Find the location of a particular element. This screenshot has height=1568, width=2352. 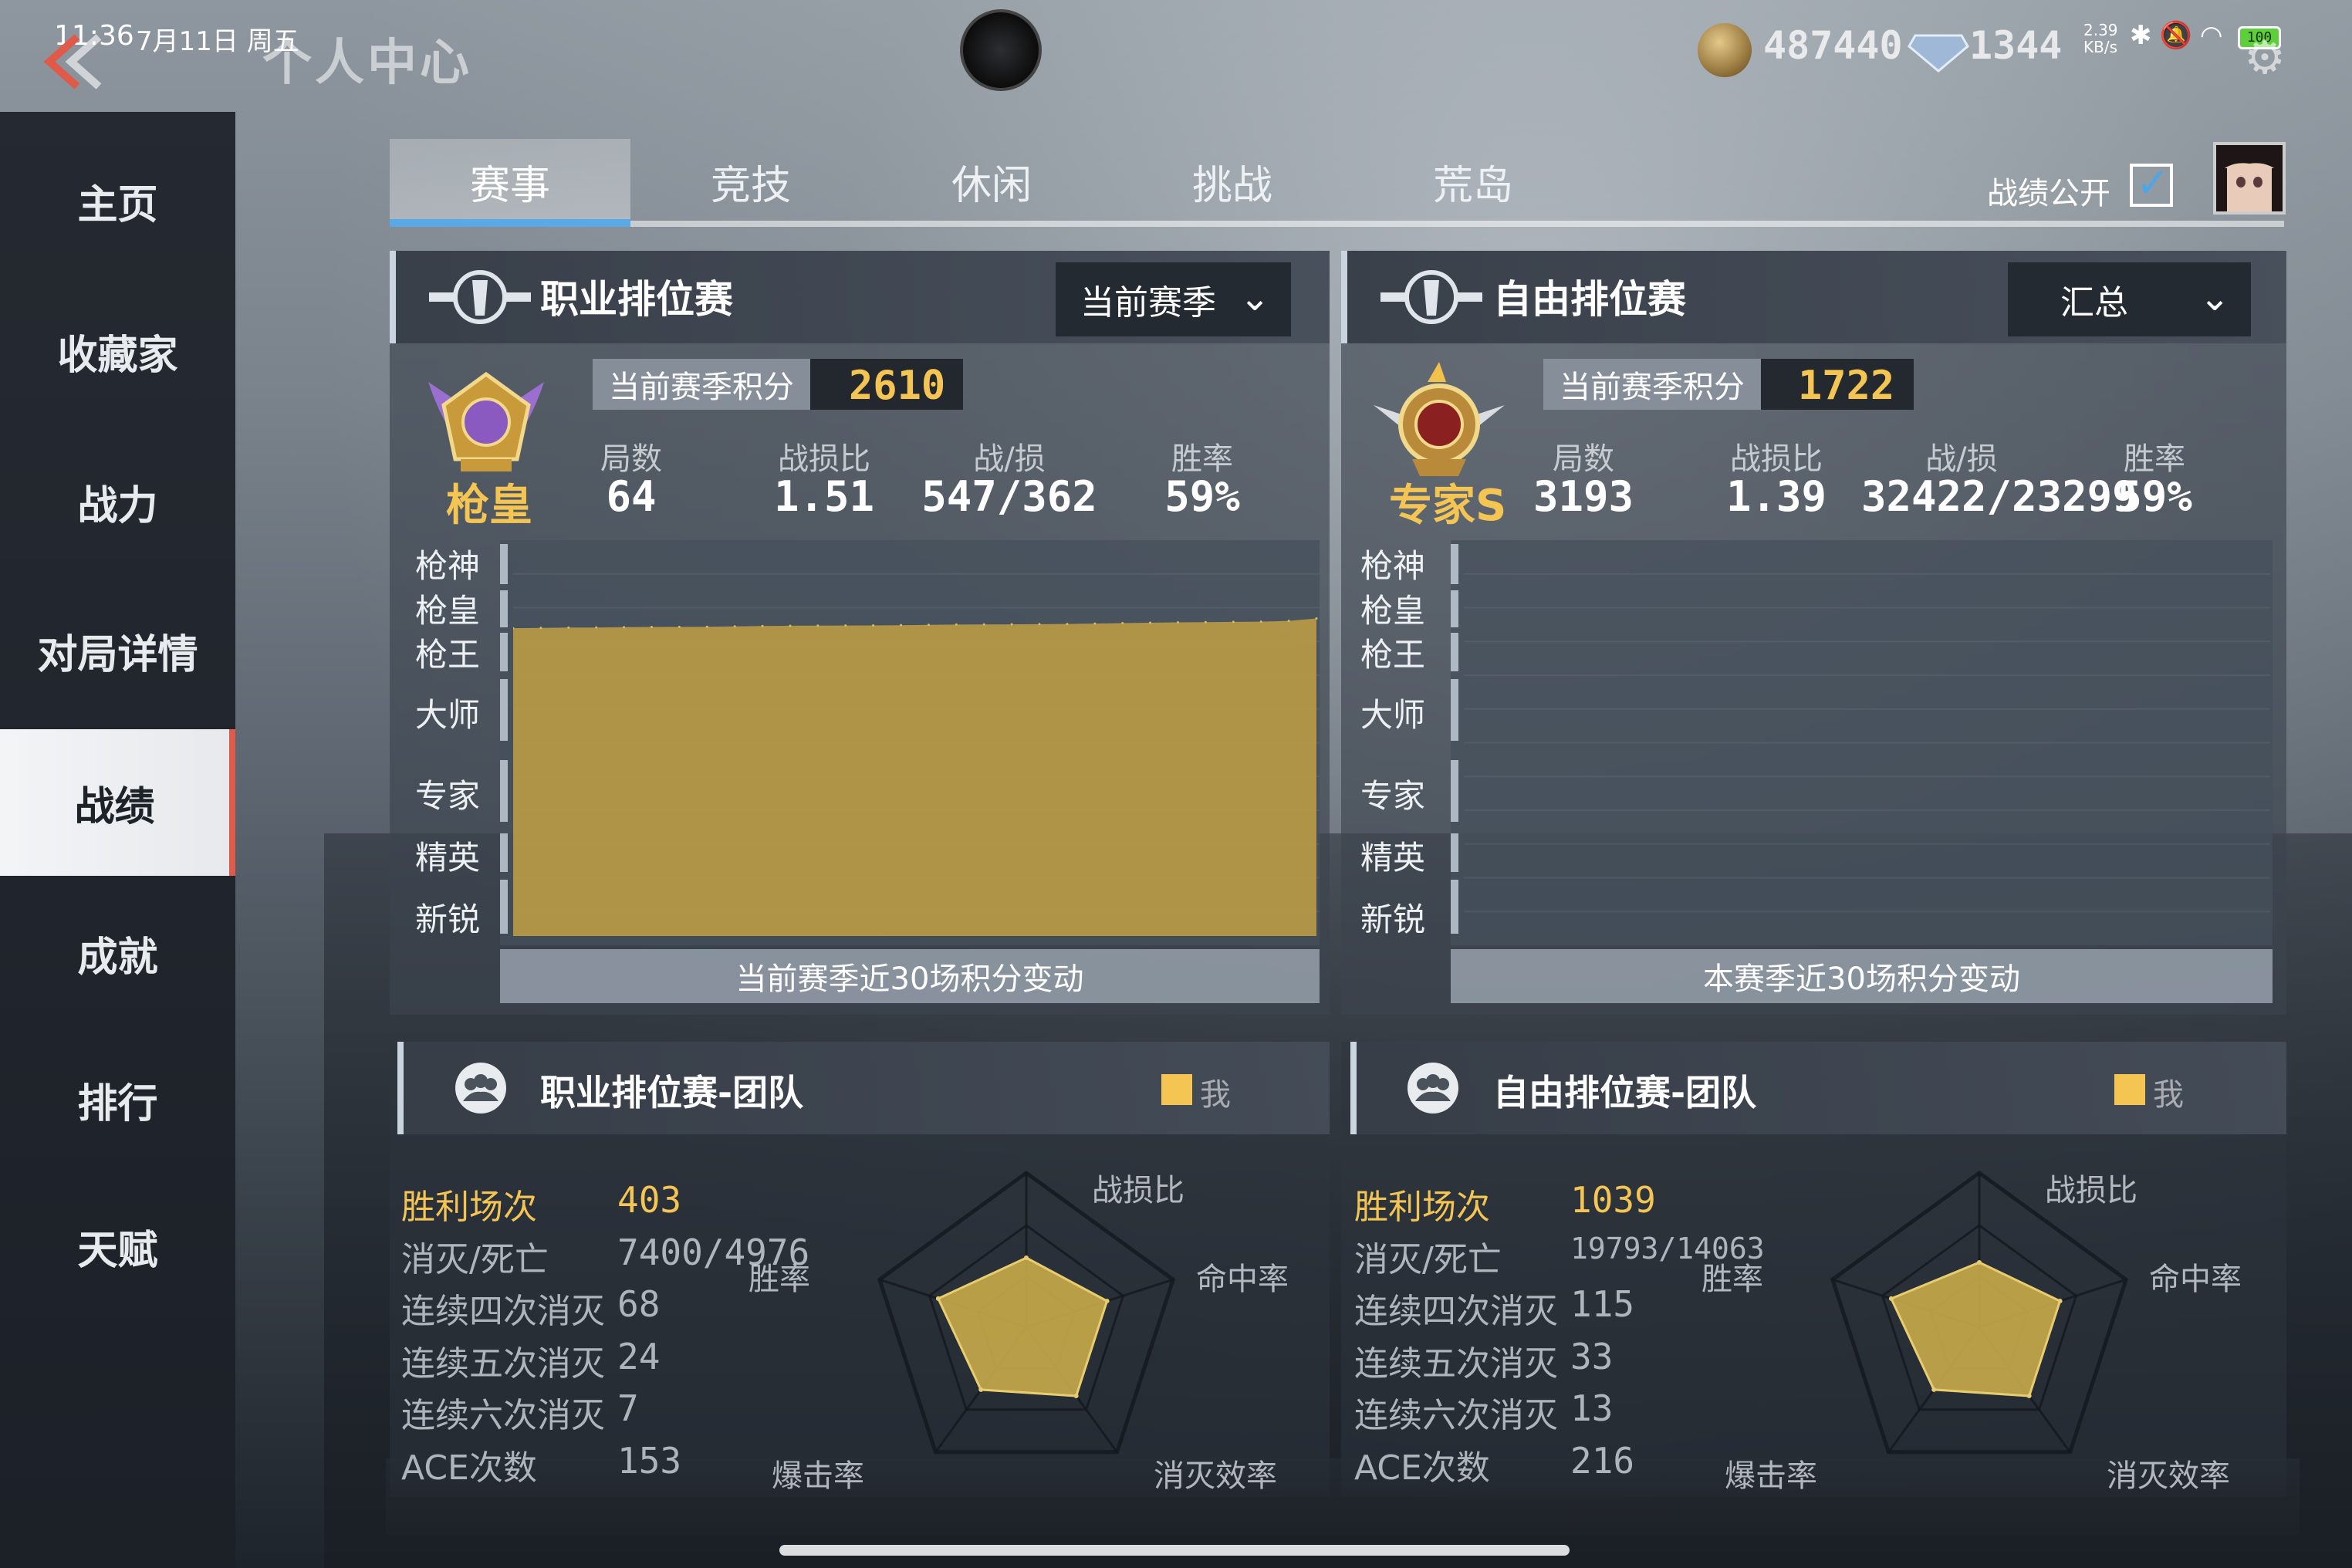

free-score-label: 当前赛季积分 is located at coordinates (1652, 384).